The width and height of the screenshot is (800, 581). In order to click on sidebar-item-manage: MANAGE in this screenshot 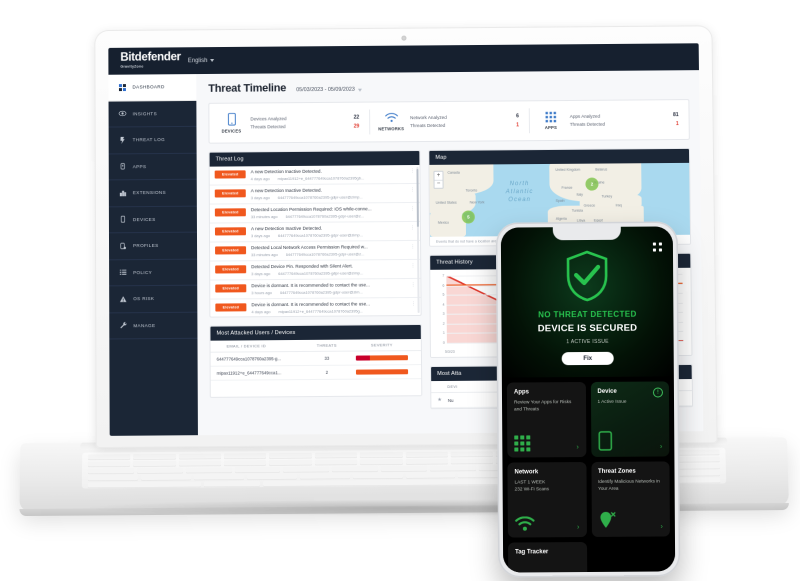, I will do `click(153, 326)`.